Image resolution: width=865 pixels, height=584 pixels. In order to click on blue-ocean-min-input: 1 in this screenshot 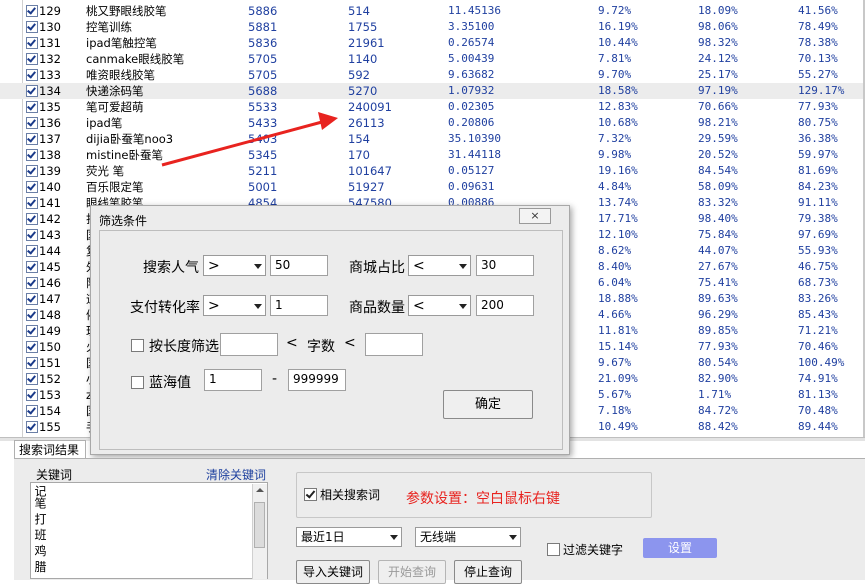, I will do `click(233, 380)`.